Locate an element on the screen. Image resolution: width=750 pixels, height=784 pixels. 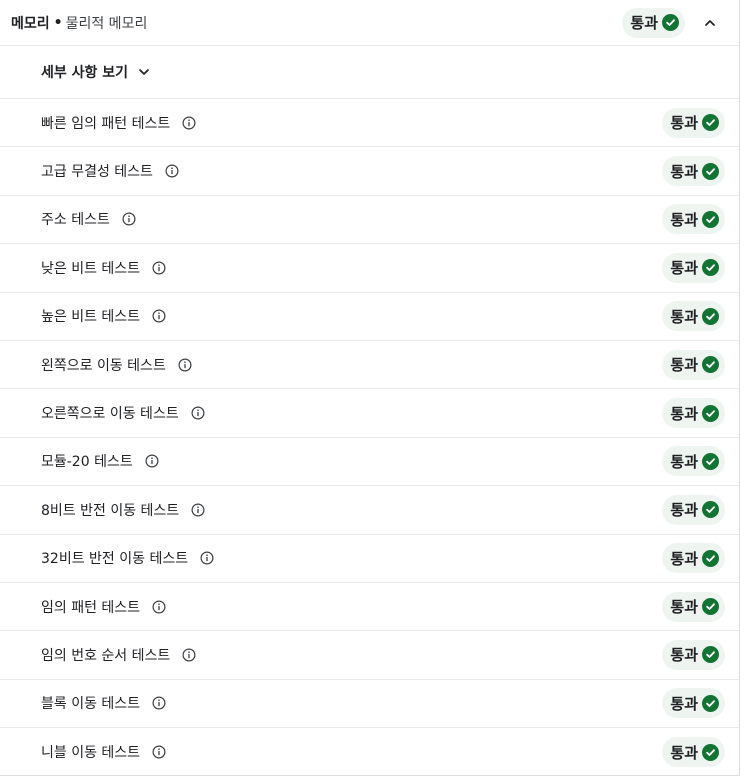
test-name: 낮은 비트 테스트 is located at coordinates (91, 268).